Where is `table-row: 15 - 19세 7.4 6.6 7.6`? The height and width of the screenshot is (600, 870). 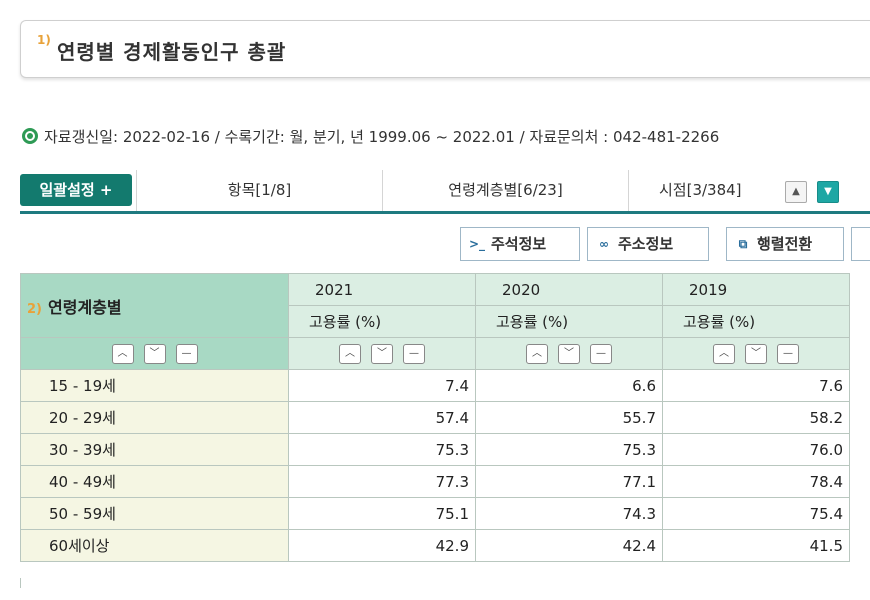 table-row: 15 - 19세 7.4 6.6 7.6 is located at coordinates (435, 385).